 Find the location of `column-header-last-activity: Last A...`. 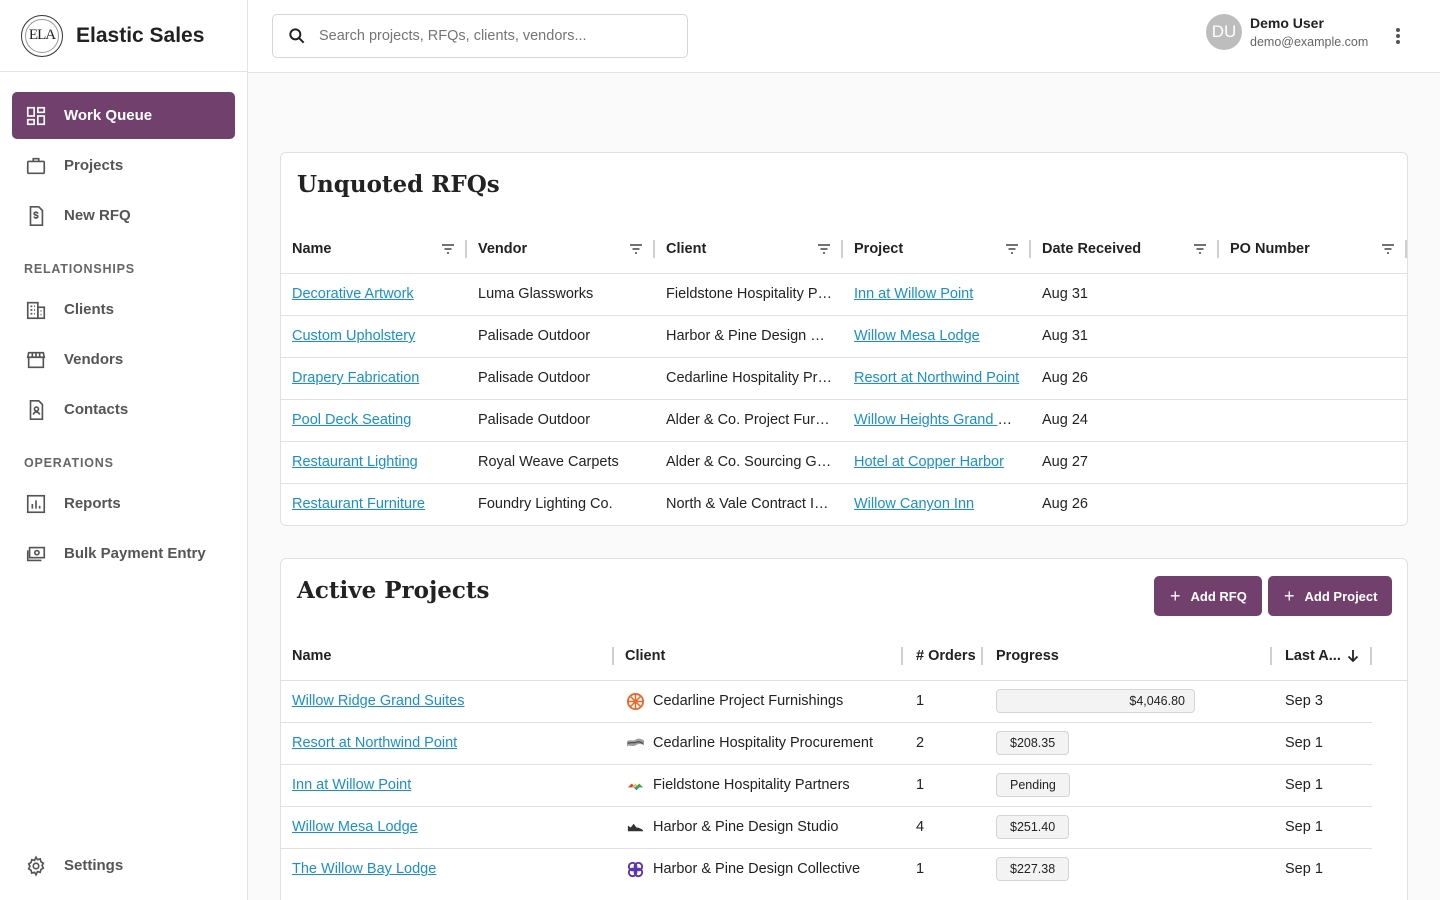

column-header-last-activity: Last A... is located at coordinates (1322, 656).